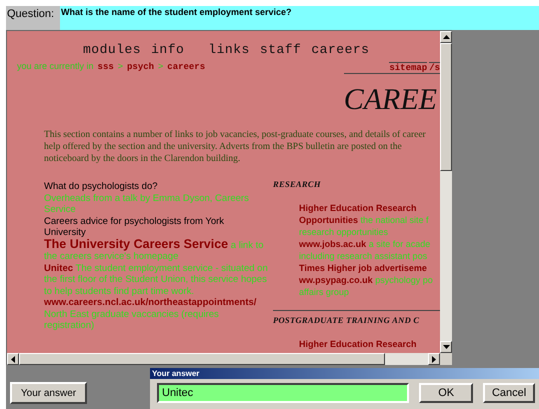 The height and width of the screenshot is (409, 539). Describe the element at coordinates (340, 49) in the screenshot. I see `nav-link: careers` at that location.